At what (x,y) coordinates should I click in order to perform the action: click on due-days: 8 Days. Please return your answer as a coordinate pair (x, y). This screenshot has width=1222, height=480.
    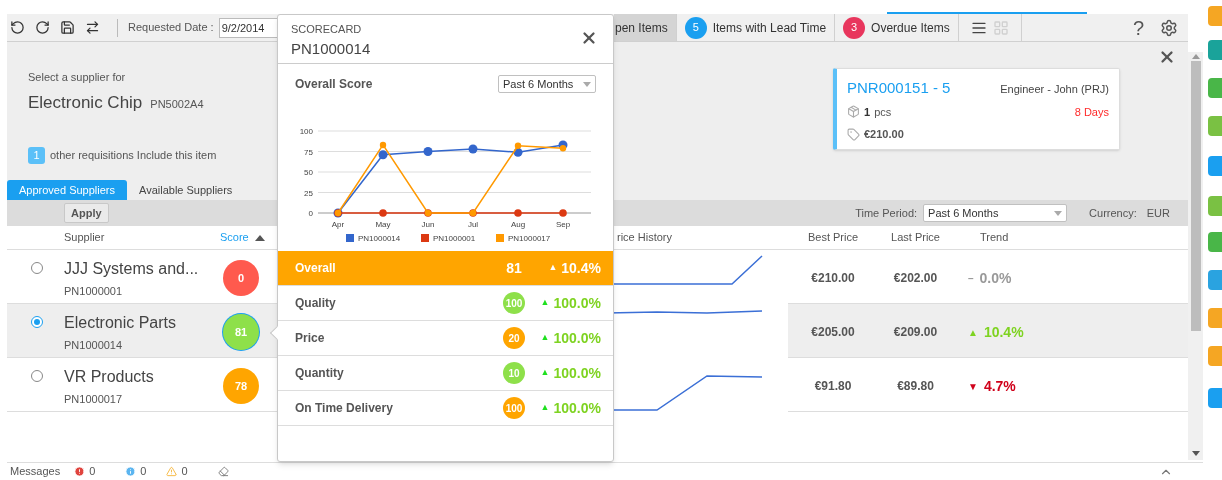
    Looking at the image, I should click on (1091, 111).